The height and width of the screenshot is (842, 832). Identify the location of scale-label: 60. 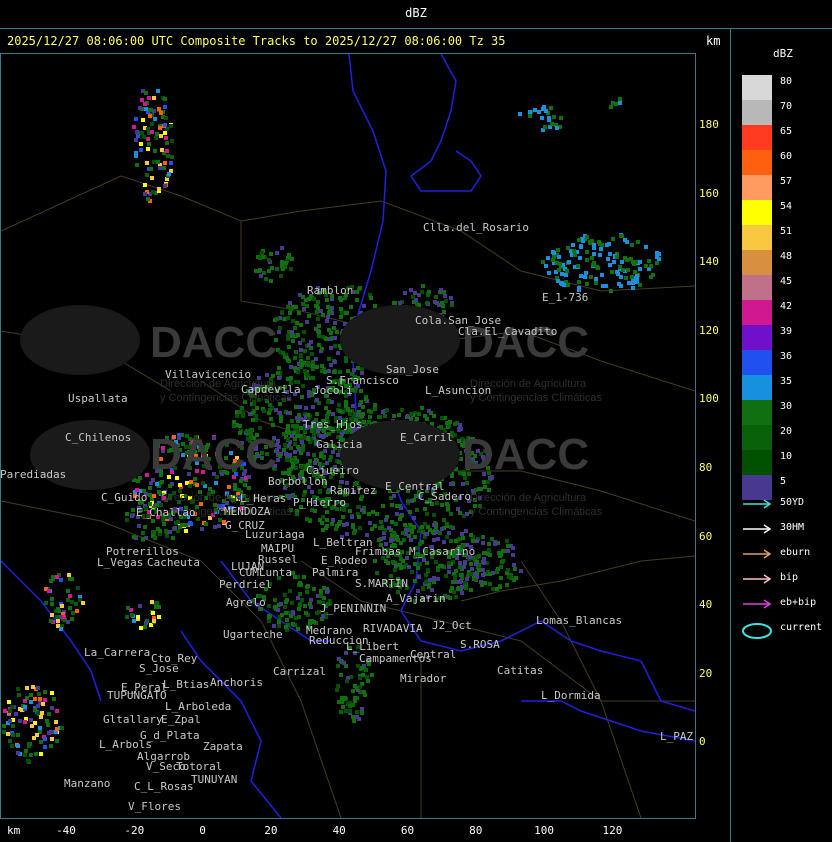
(786, 156).